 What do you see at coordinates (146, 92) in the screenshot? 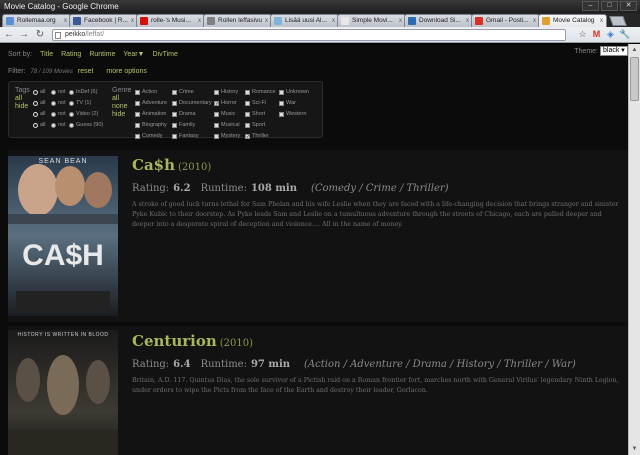
I see `genre-action: Action` at bounding box center [146, 92].